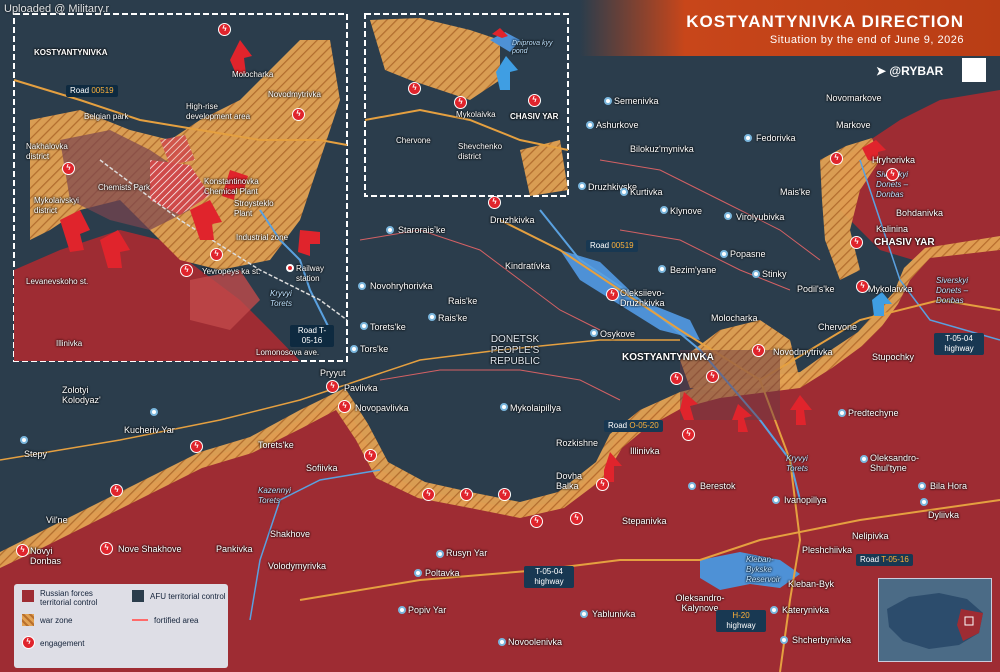  I want to click on settlement-label: Novopavlivka, so click(382, 408).